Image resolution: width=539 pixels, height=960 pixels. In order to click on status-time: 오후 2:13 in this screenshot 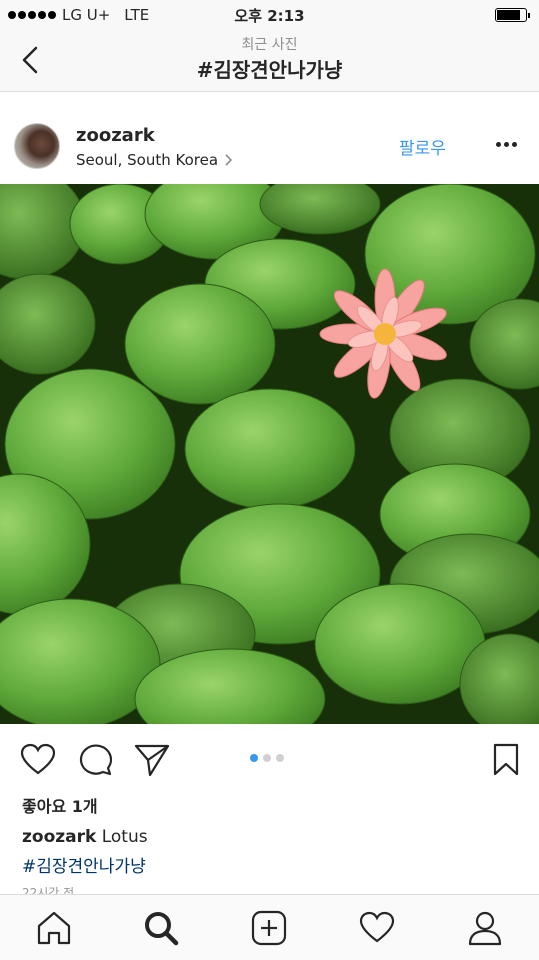, I will do `click(269, 16)`.